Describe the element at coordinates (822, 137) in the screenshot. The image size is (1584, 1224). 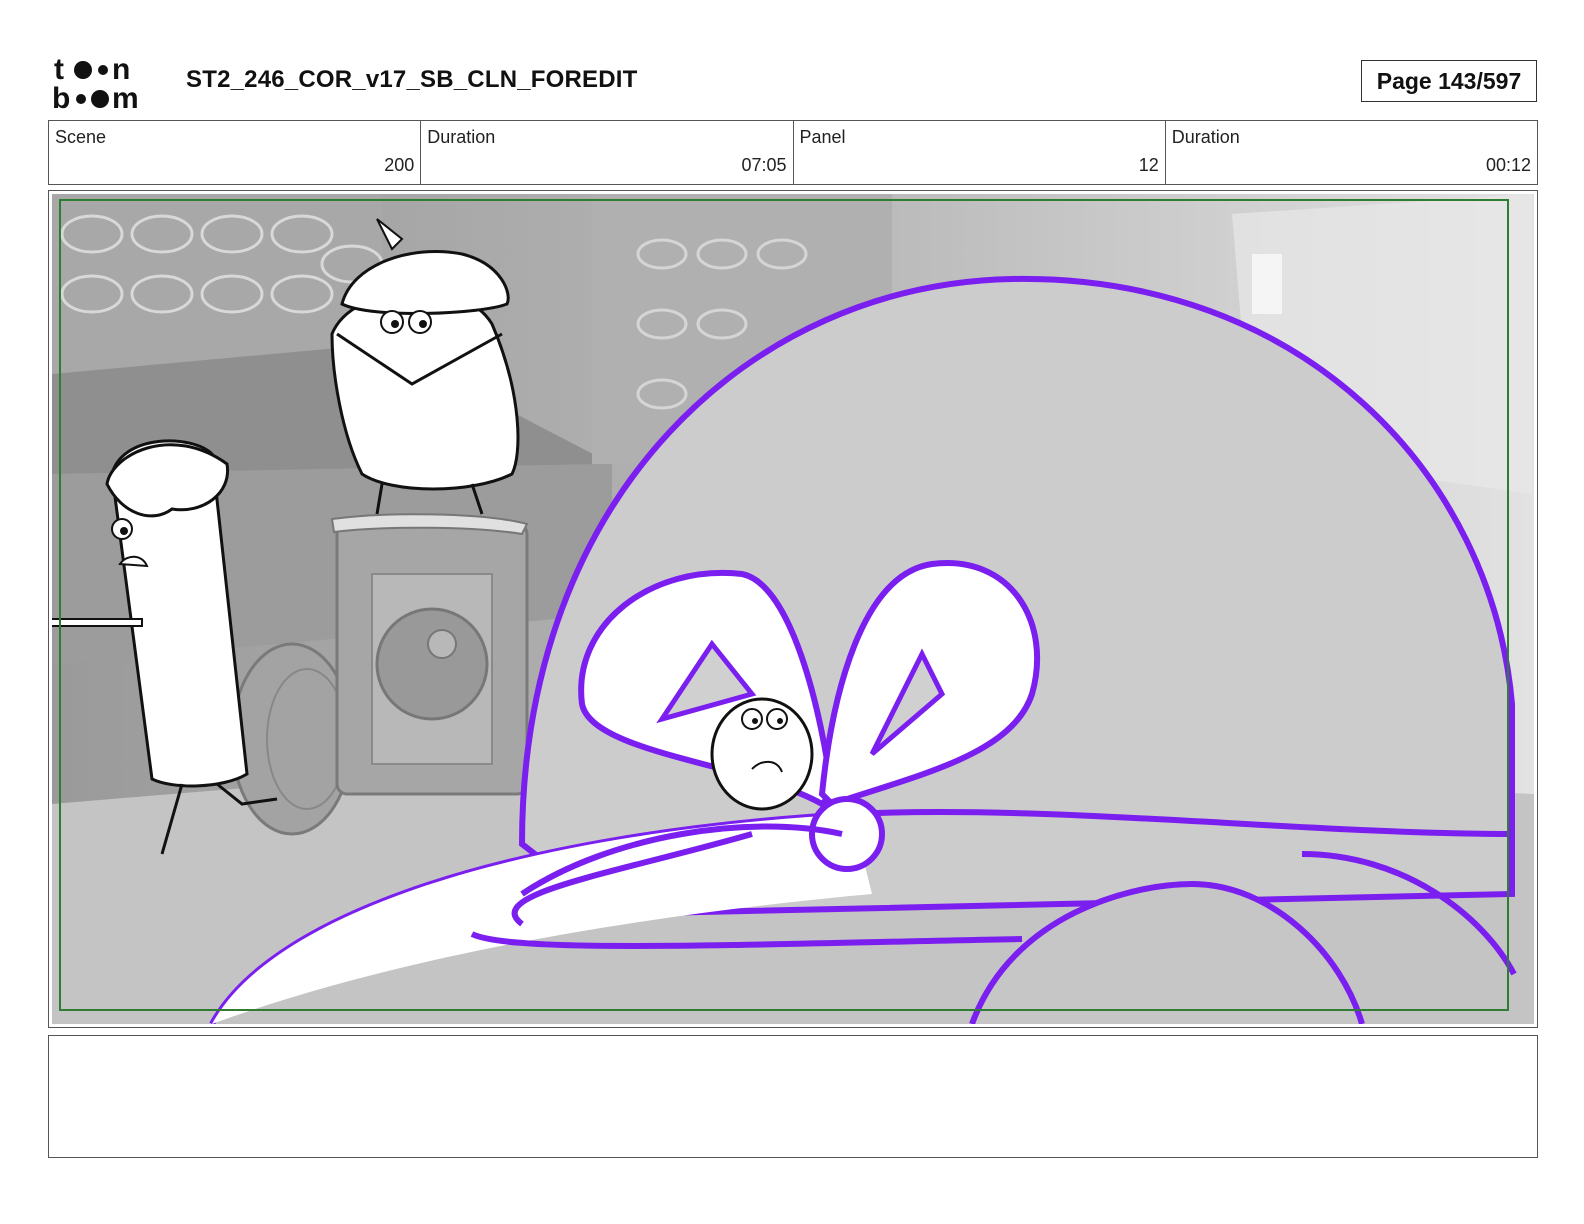
I see `panel-label: Panel` at that location.